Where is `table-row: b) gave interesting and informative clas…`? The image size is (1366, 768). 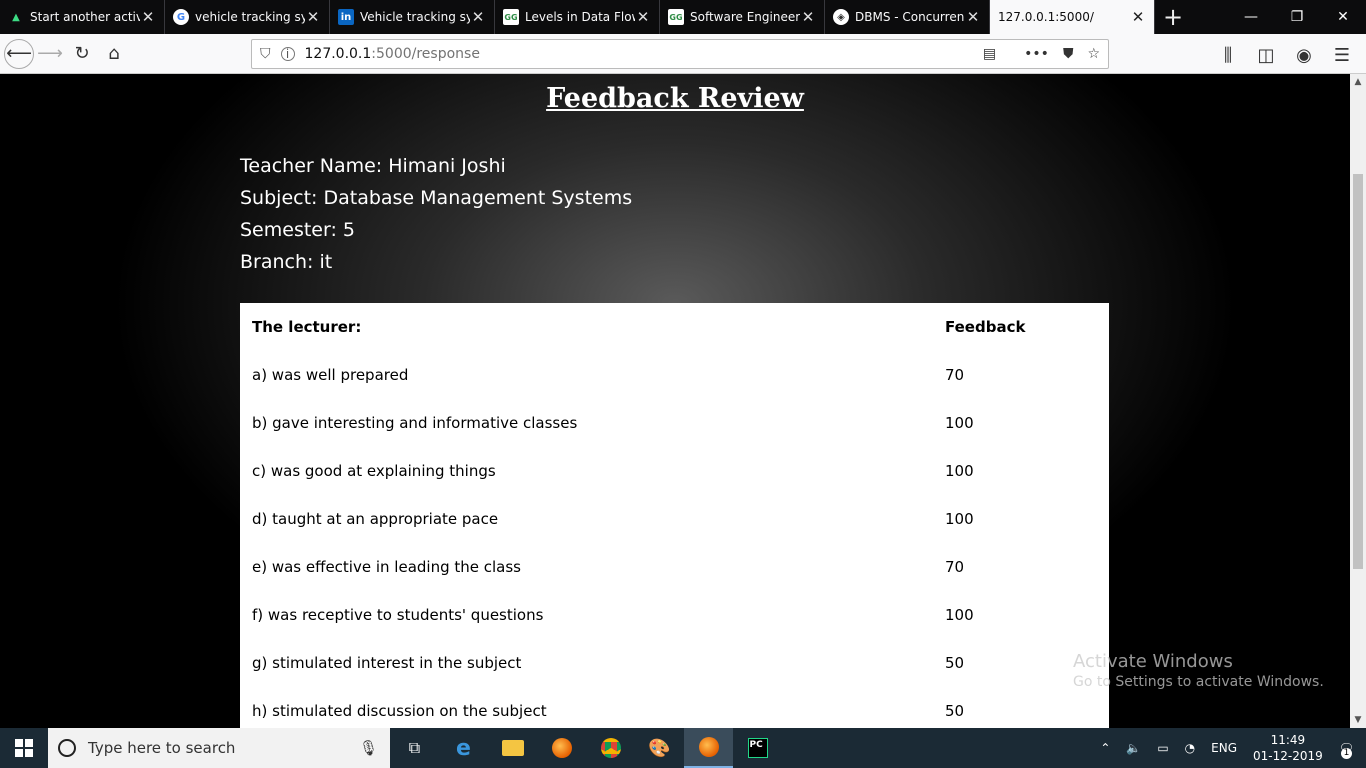
table-row: b) gave interesting and informative clas… is located at coordinates (674, 423).